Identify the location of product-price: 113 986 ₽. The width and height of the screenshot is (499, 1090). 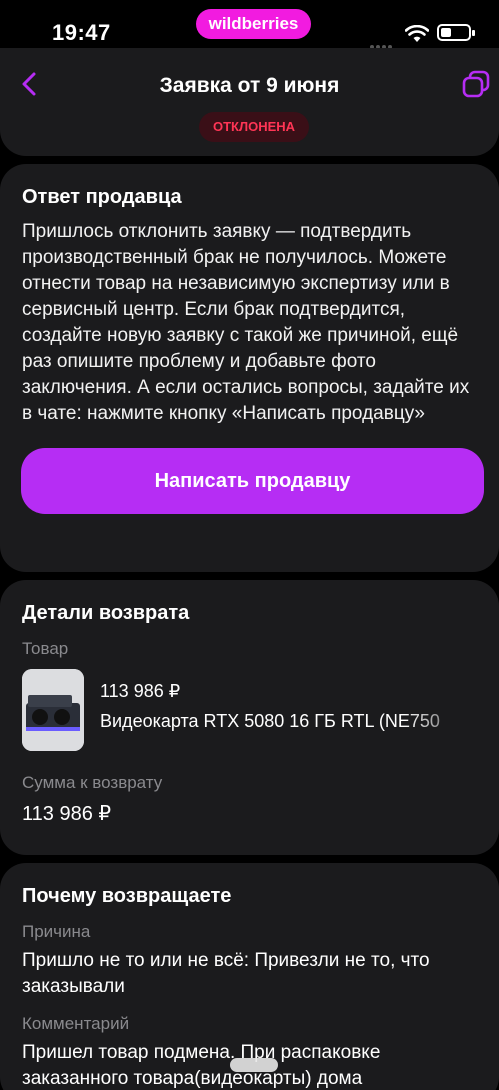
(140, 691).